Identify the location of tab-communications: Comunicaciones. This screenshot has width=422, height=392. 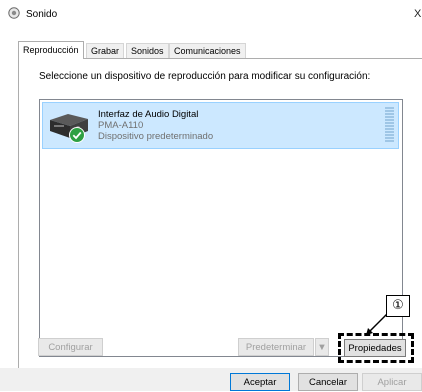
(207, 50).